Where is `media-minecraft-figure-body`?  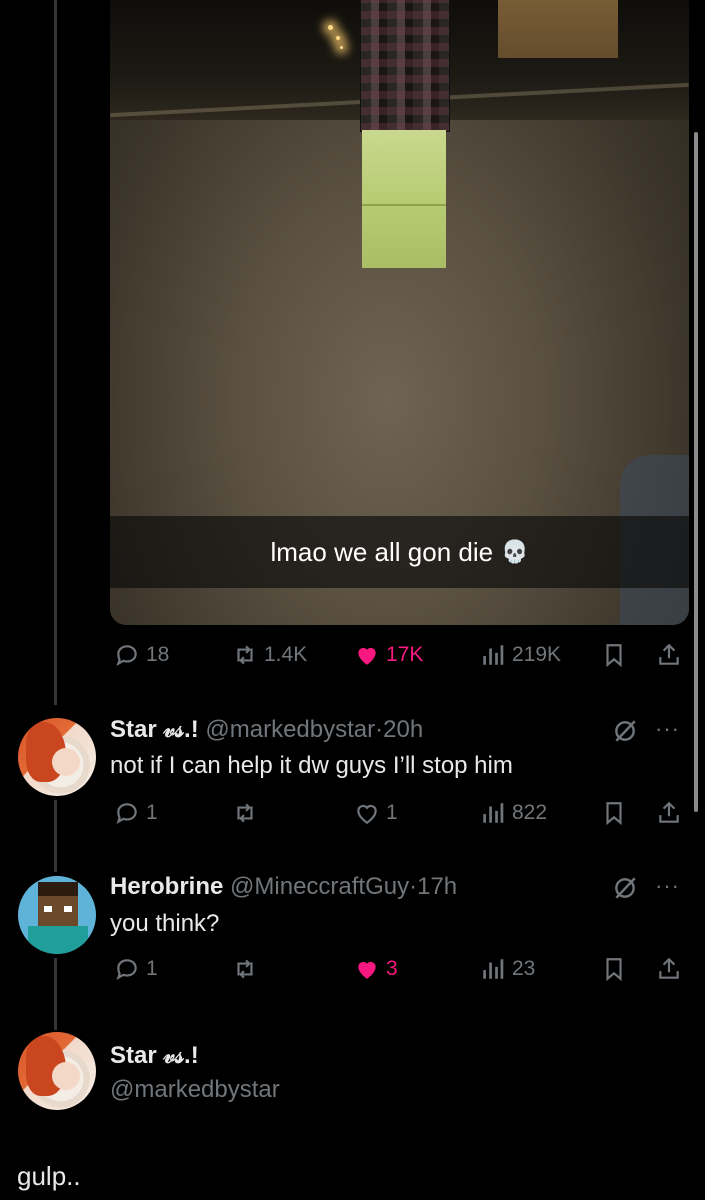
media-minecraft-figure-body is located at coordinates (404, 199).